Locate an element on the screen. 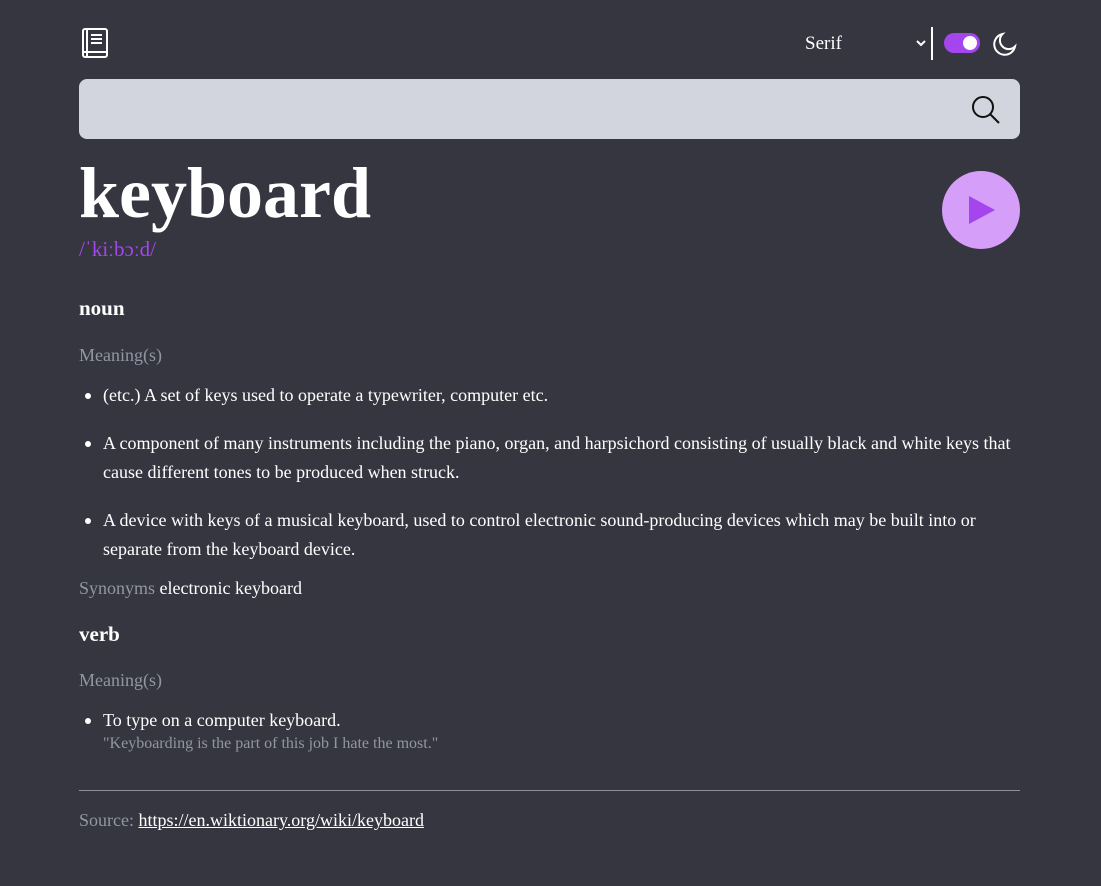 This screenshot has width=1101, height=886. footer-divider is located at coordinates (549, 790).